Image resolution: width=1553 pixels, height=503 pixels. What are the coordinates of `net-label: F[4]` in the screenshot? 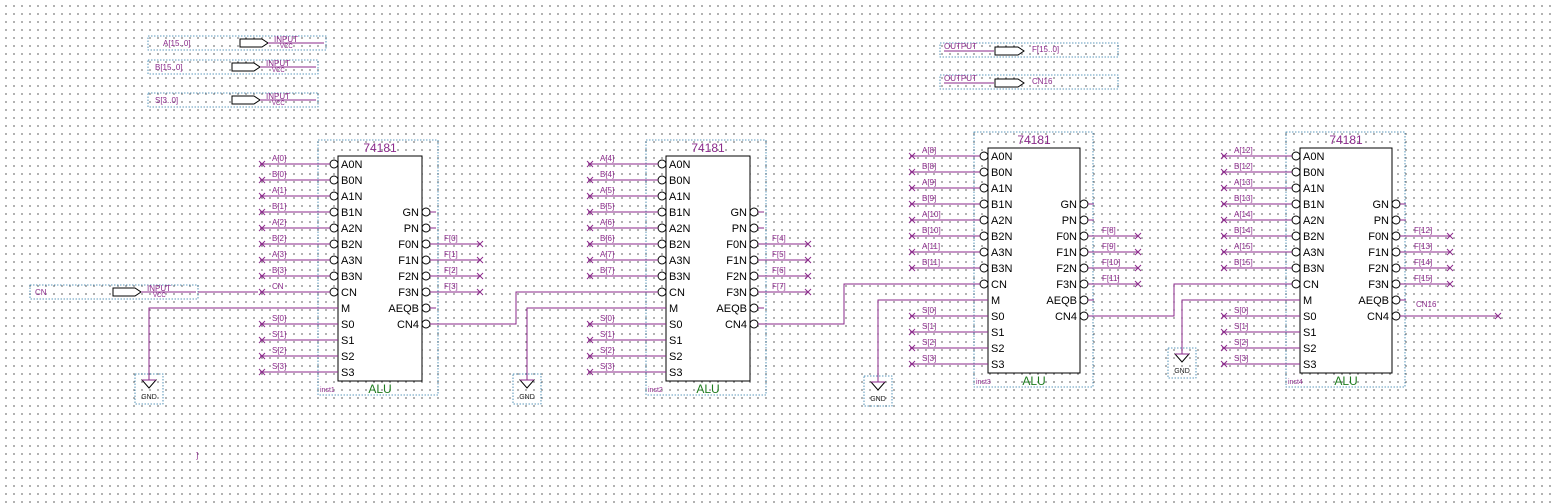 It's located at (779, 238).